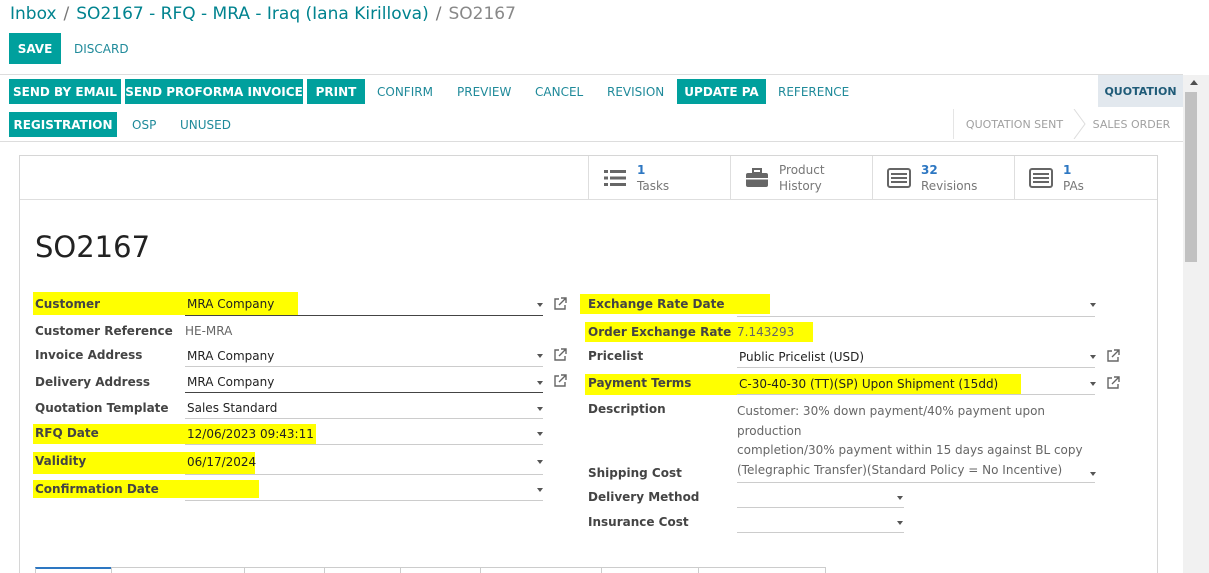 Image resolution: width=1209 pixels, height=573 pixels. What do you see at coordinates (616, 356) in the screenshot?
I see `pricelist-label: Pricelist` at bounding box center [616, 356].